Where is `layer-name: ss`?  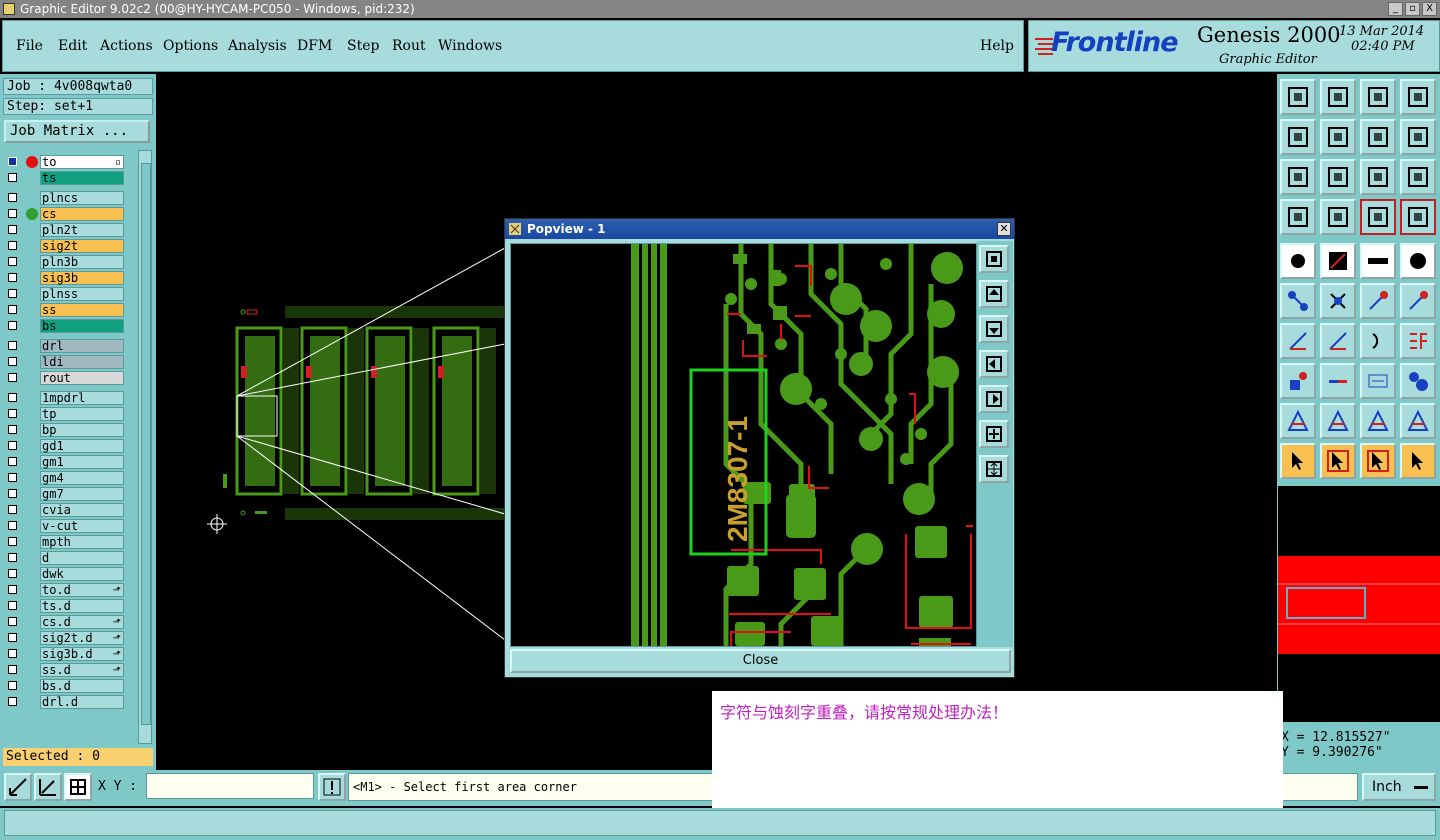 layer-name: ss is located at coordinates (82, 310).